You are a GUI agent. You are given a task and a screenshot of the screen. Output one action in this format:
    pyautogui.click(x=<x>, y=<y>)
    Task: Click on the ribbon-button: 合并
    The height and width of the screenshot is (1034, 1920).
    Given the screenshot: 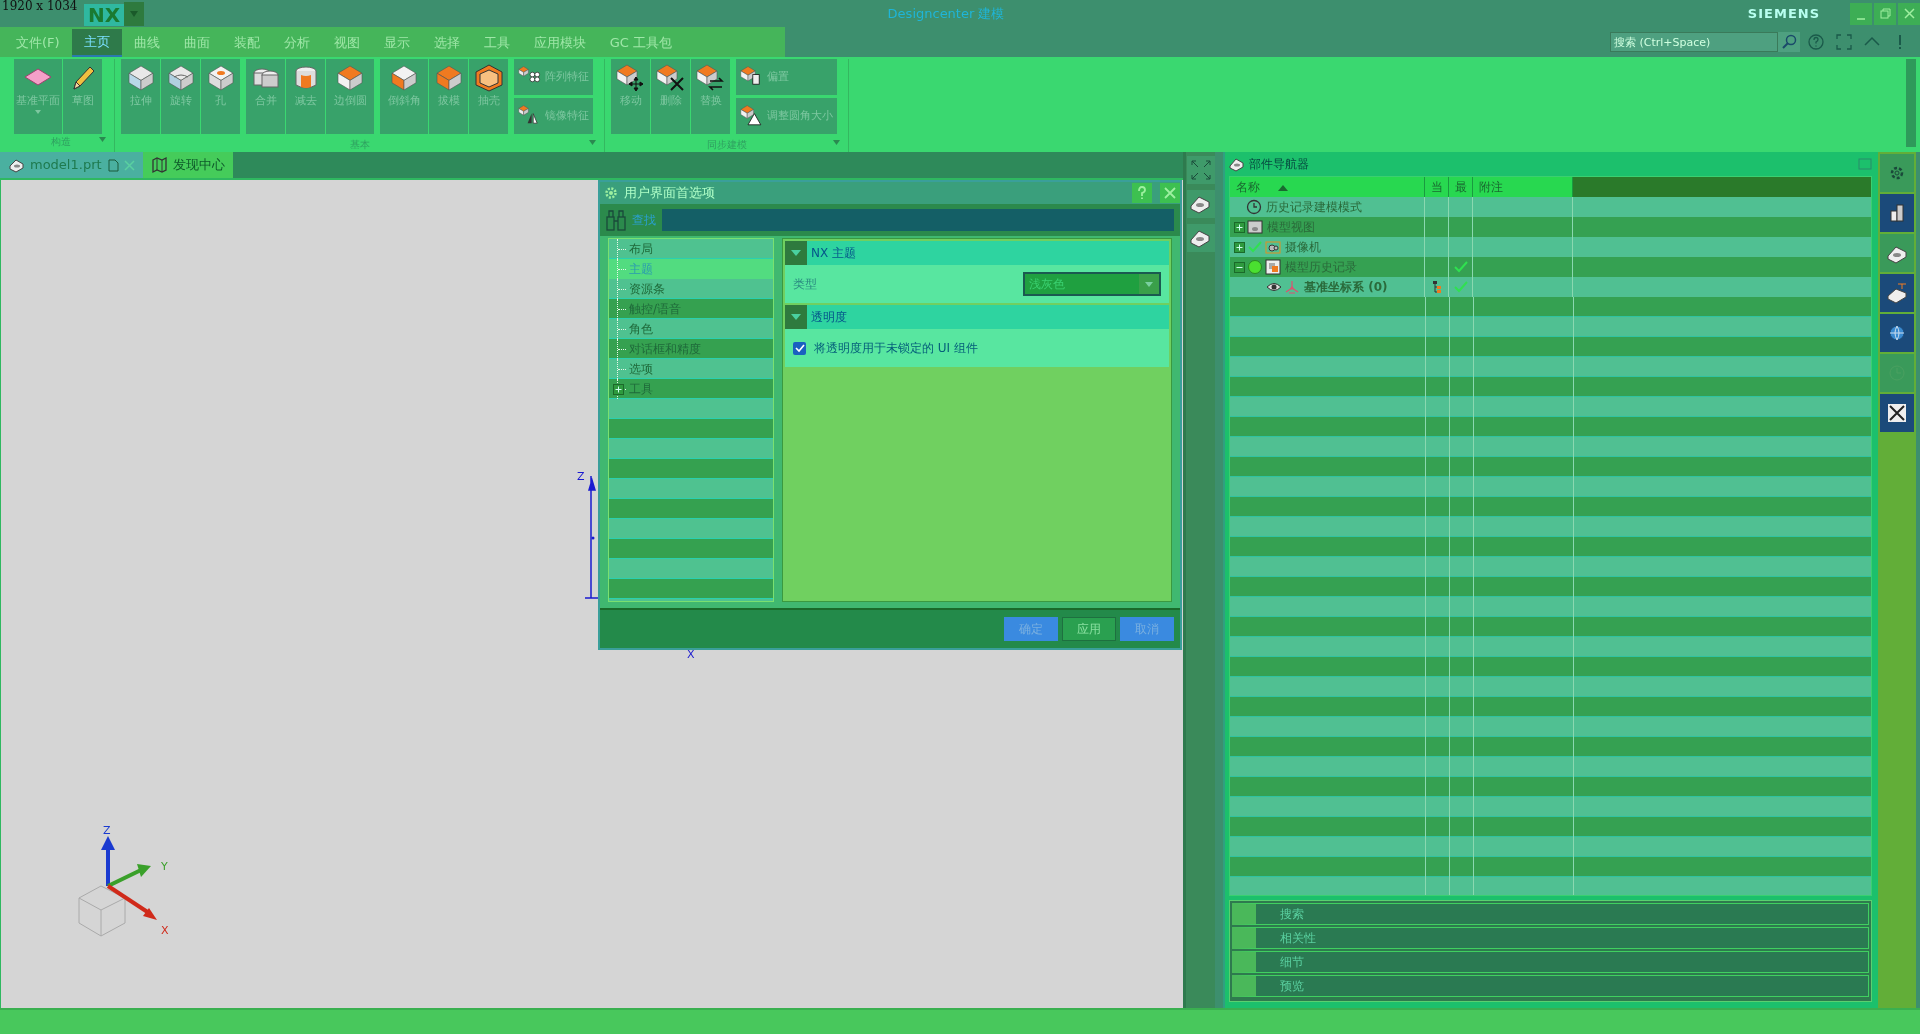 What is the action you would take?
    pyautogui.click(x=265, y=96)
    